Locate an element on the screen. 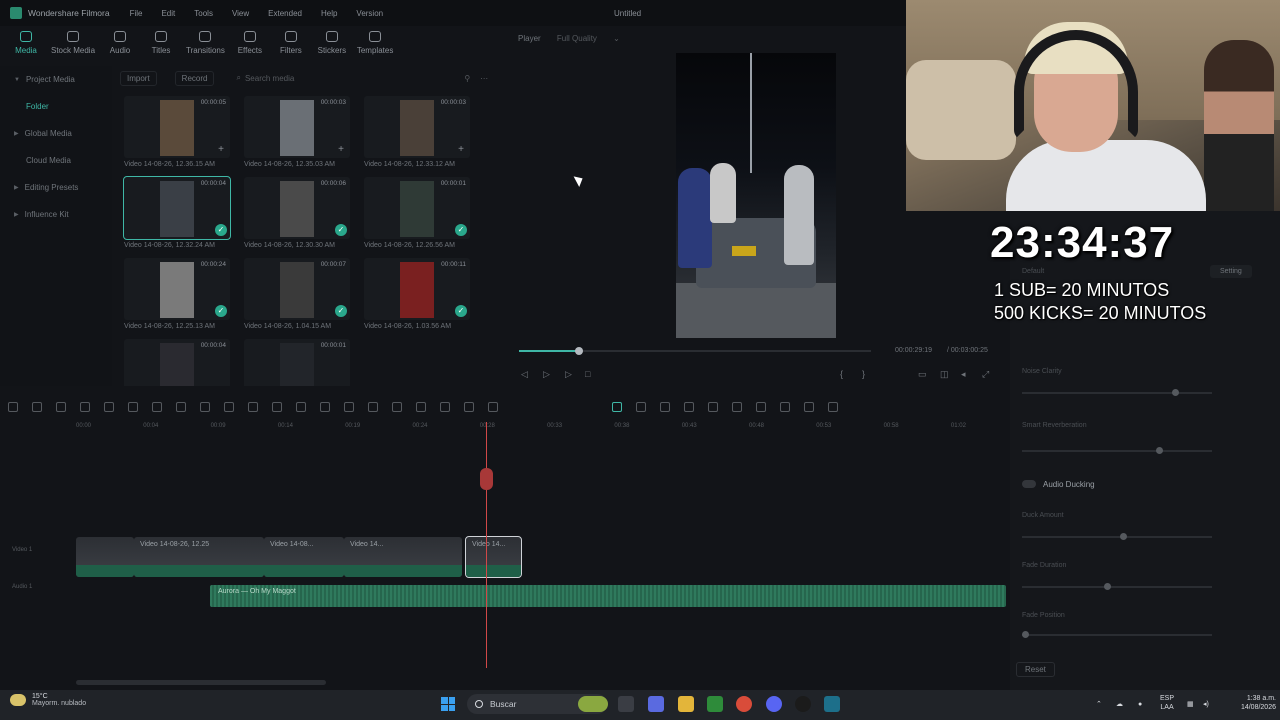 This screenshot has width=1280, height=720. xbox-icon is located at coordinates (715, 704).